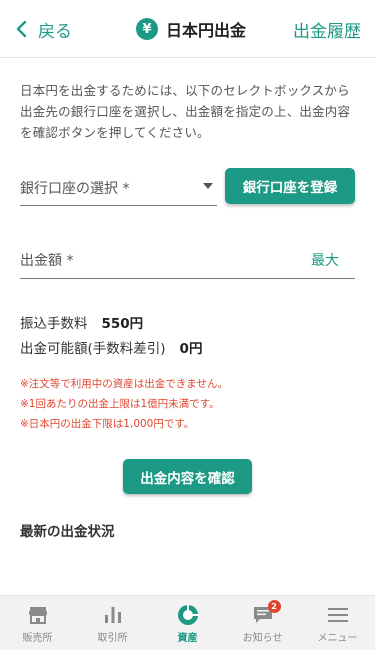 Image resolution: width=375 pixels, height=650 pixels. What do you see at coordinates (327, 29) in the screenshot?
I see `withdrawal-history-link: 出金履歴` at bounding box center [327, 29].